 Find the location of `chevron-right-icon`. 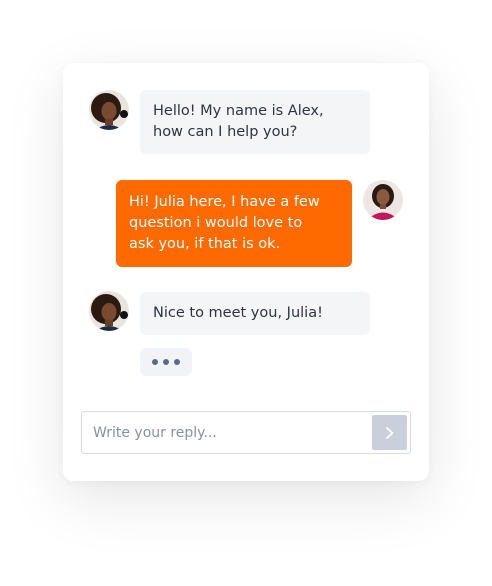

chevron-right-icon is located at coordinates (389, 432).